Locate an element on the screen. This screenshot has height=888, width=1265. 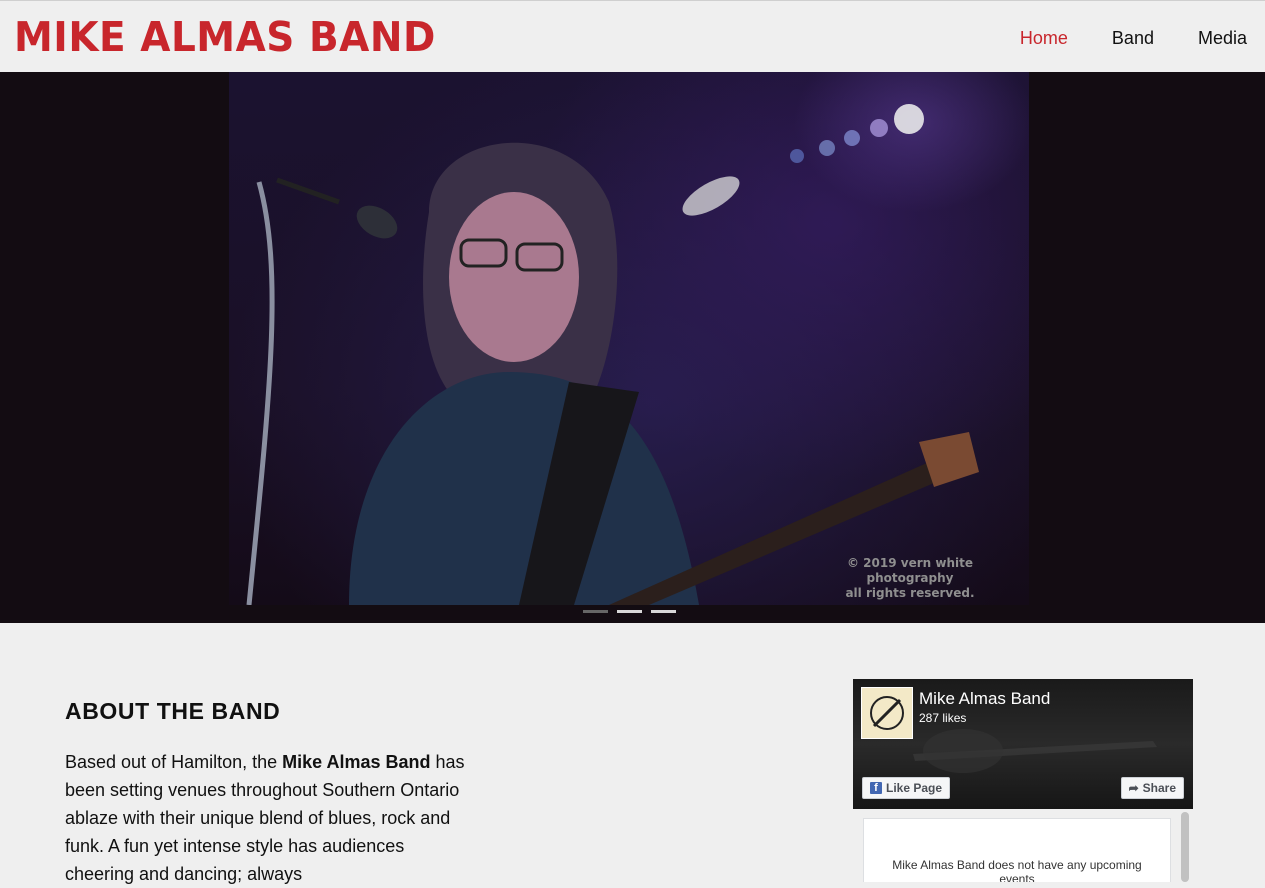
facebook-likes: 287 likes is located at coordinates (943, 718).